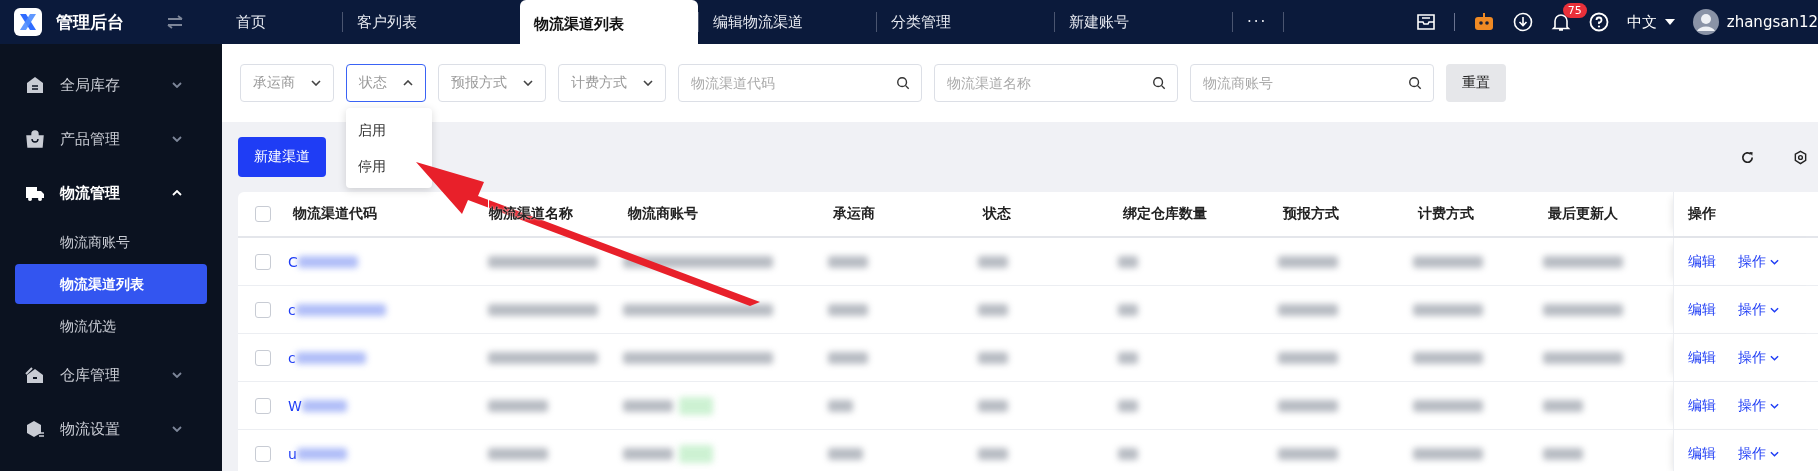 The height and width of the screenshot is (471, 1818). Describe the element at coordinates (1476, 83) in the screenshot. I see `reset-button: 重置` at that location.